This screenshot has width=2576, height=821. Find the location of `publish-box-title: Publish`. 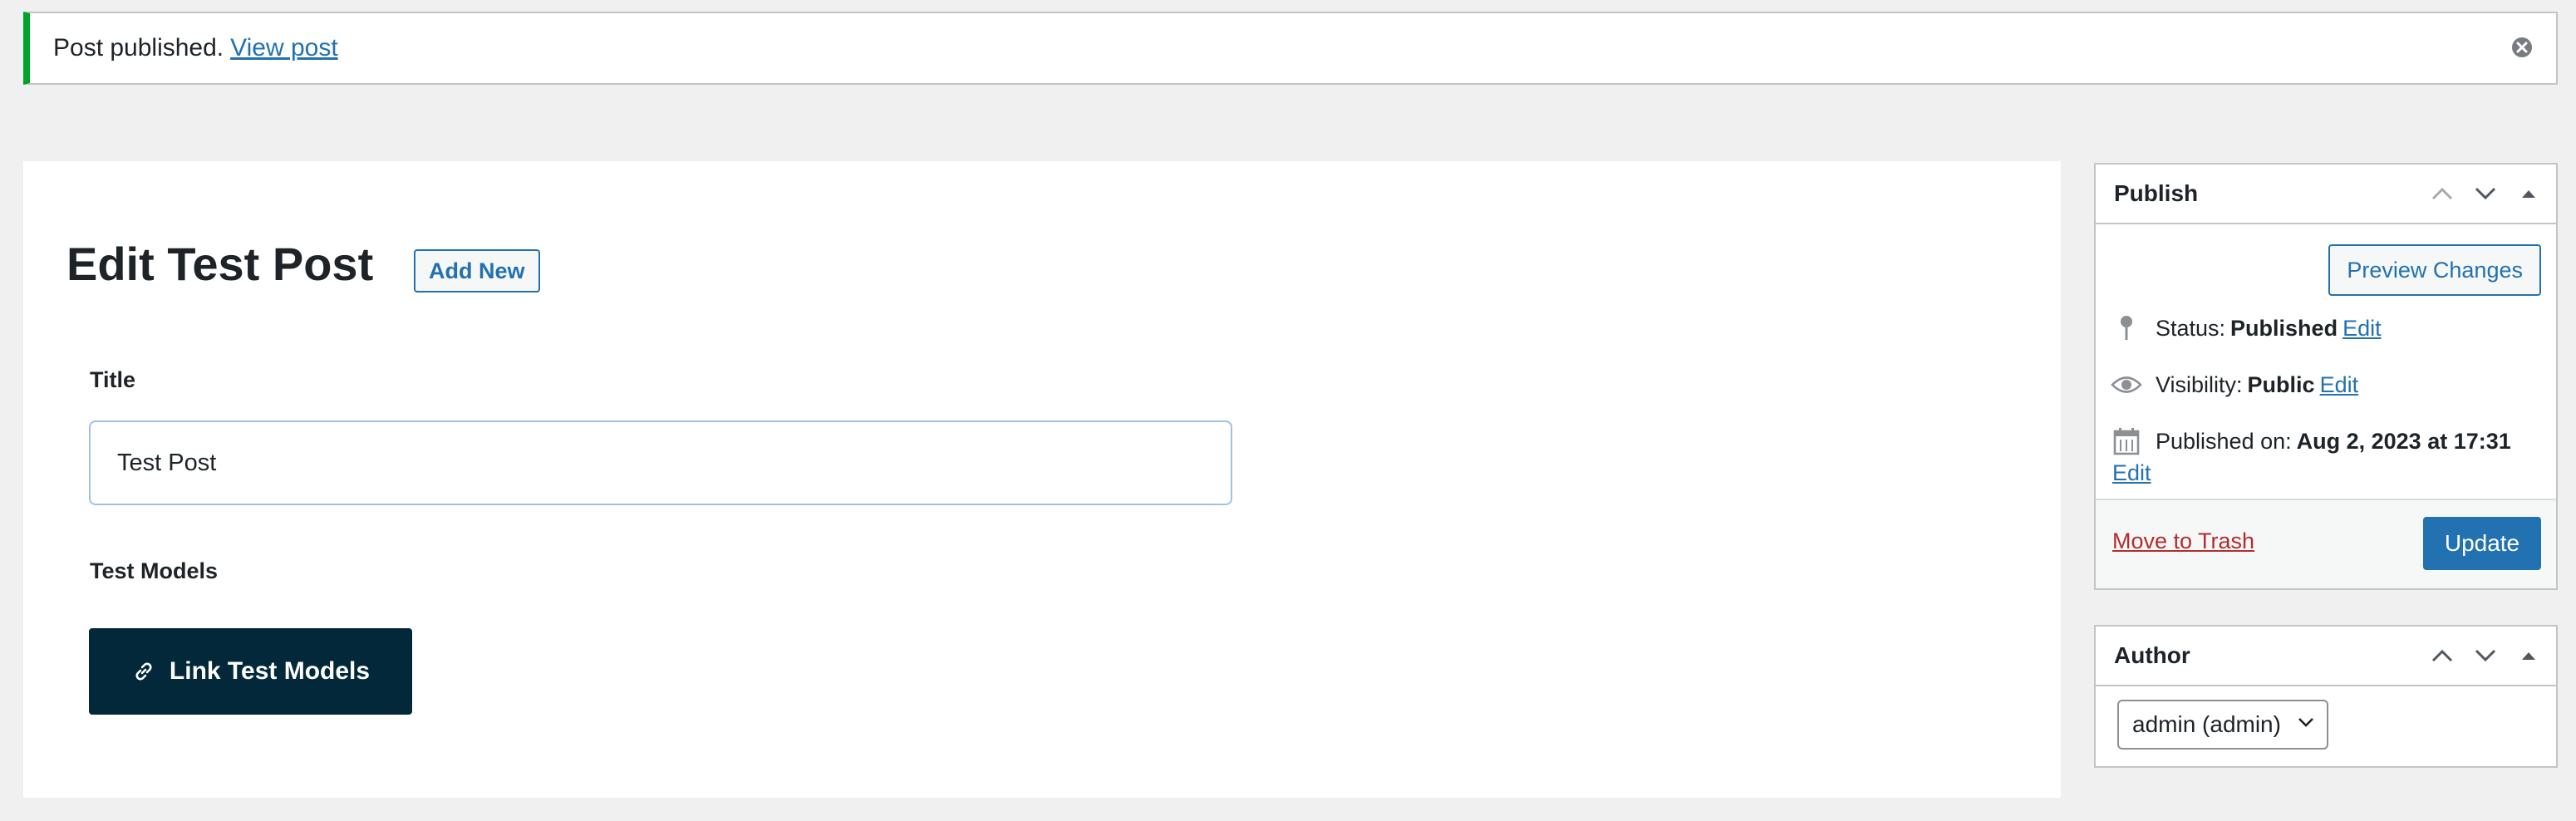

publish-box-title: Publish is located at coordinates (2156, 193).